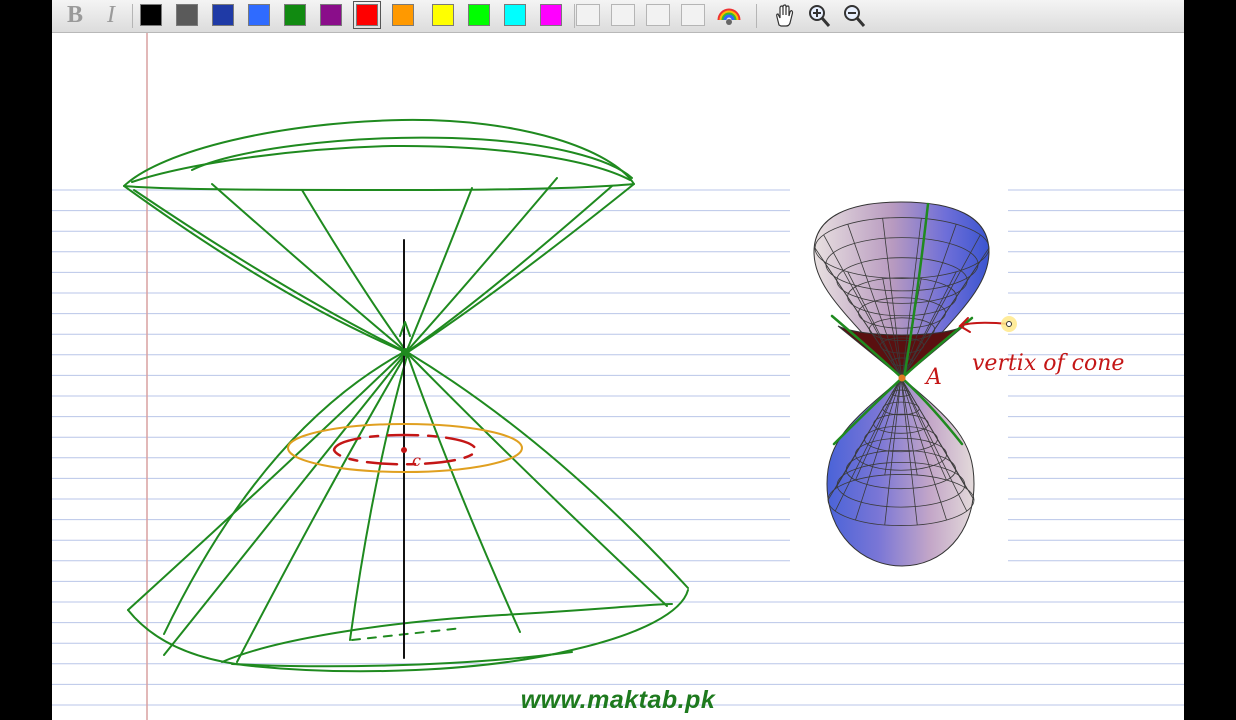  Describe the element at coordinates (854, 16) in the screenshot. I see `zoom-out-icon` at that location.